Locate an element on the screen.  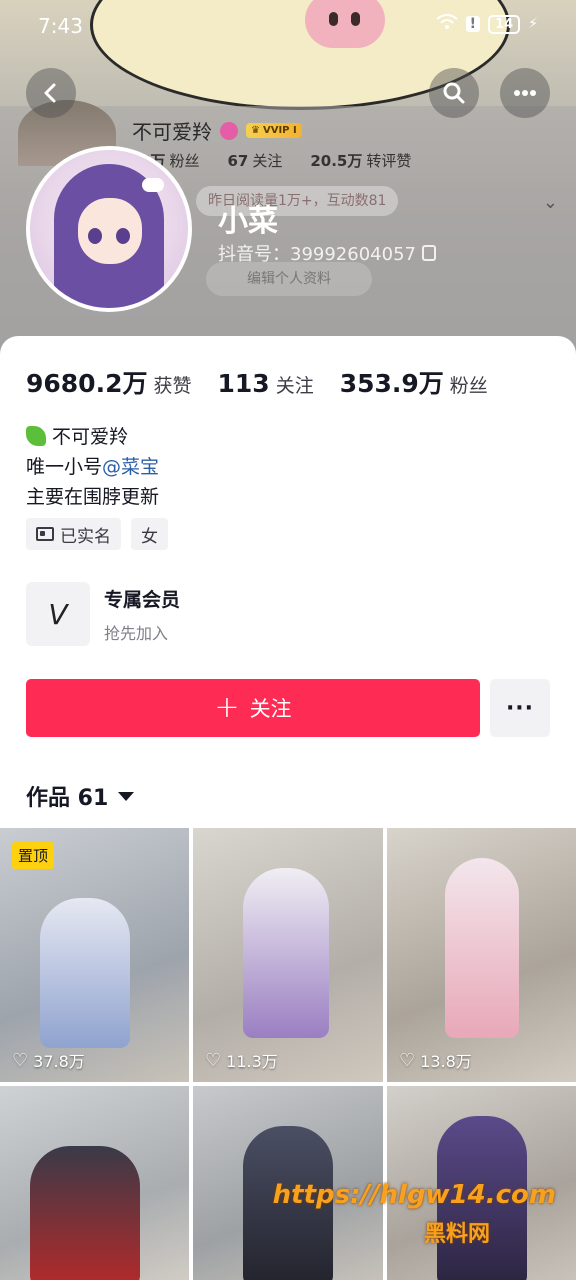
more-actions-button: ··· is located at coordinates (520, 708).